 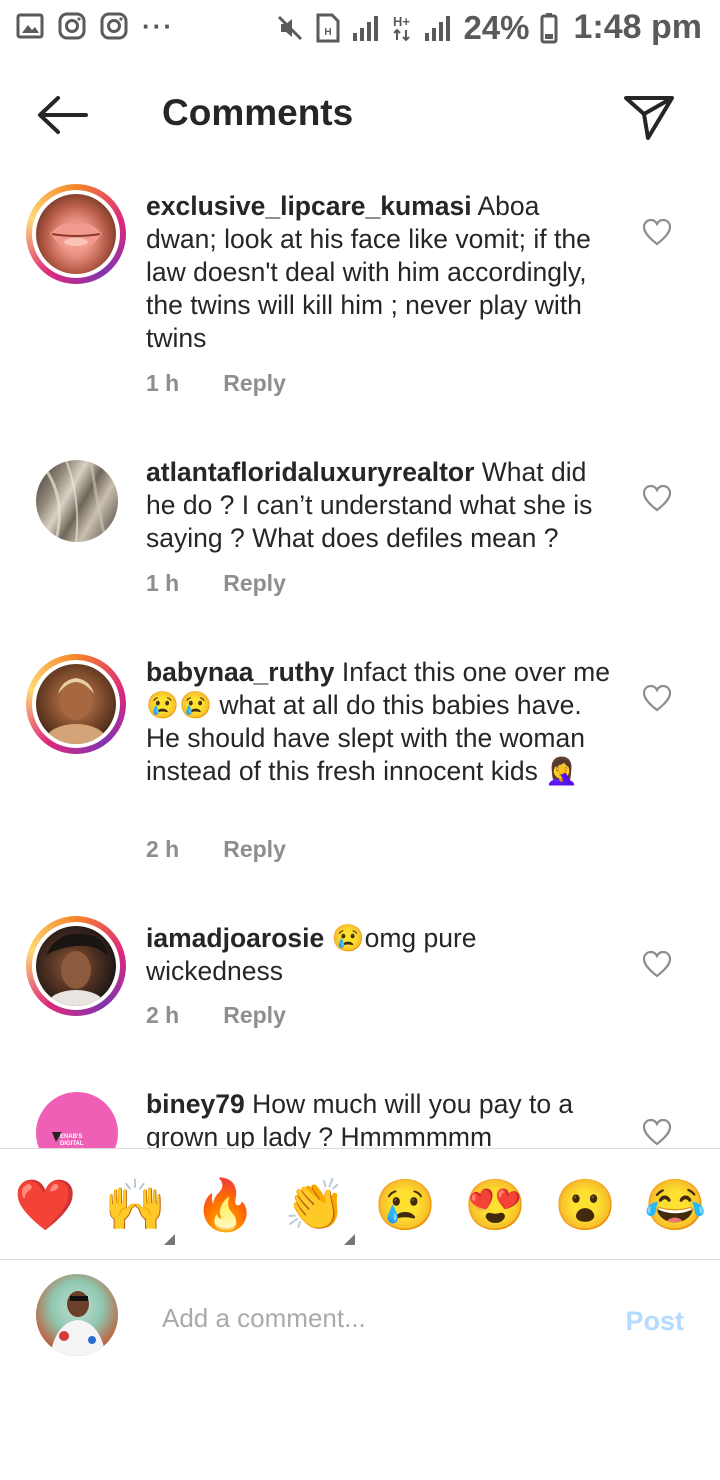 What do you see at coordinates (548, 27) in the screenshot?
I see `battery-icon` at bounding box center [548, 27].